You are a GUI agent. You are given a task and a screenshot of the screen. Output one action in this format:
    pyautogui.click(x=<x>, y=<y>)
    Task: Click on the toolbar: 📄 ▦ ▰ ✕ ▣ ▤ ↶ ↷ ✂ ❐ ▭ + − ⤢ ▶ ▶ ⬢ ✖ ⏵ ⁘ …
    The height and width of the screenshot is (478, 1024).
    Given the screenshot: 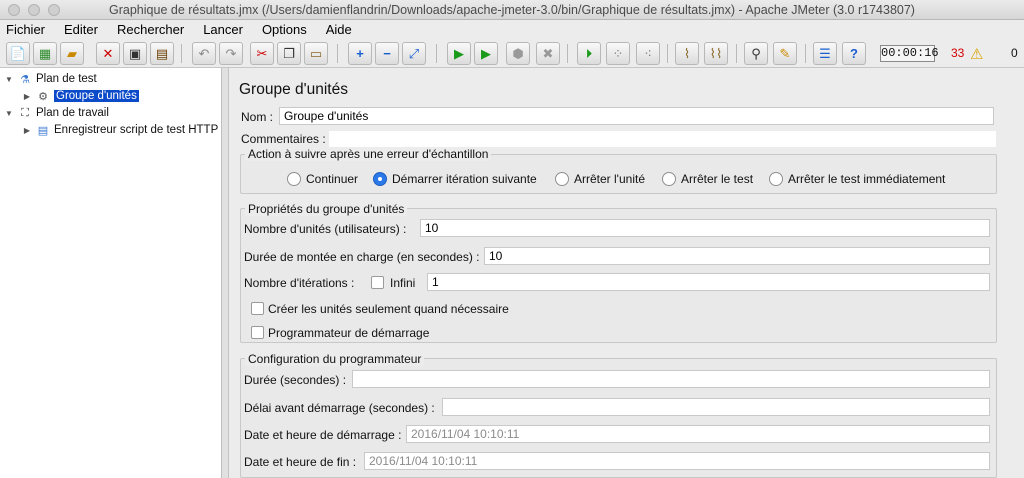 What is the action you would take?
    pyautogui.click(x=512, y=53)
    